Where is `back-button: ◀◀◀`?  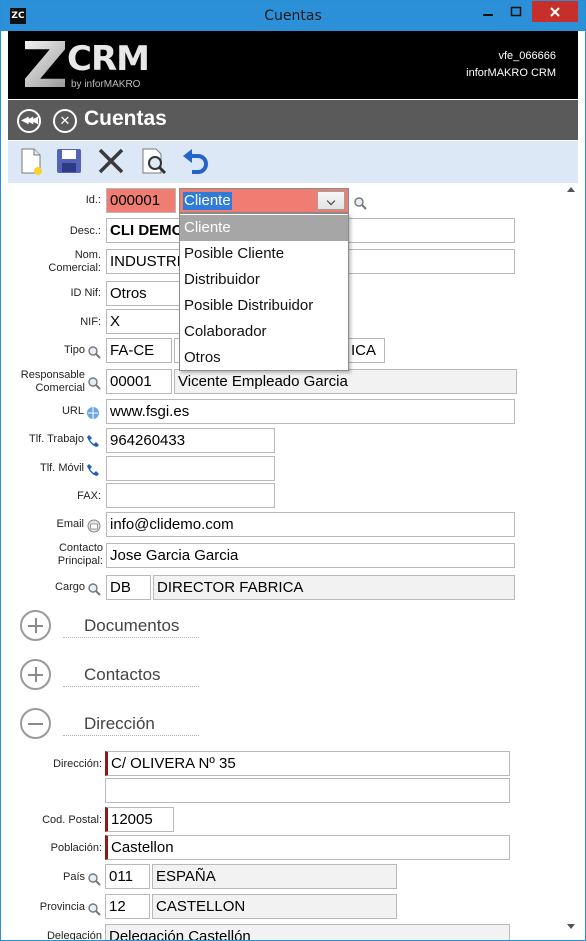 back-button: ◀◀◀ is located at coordinates (29, 121).